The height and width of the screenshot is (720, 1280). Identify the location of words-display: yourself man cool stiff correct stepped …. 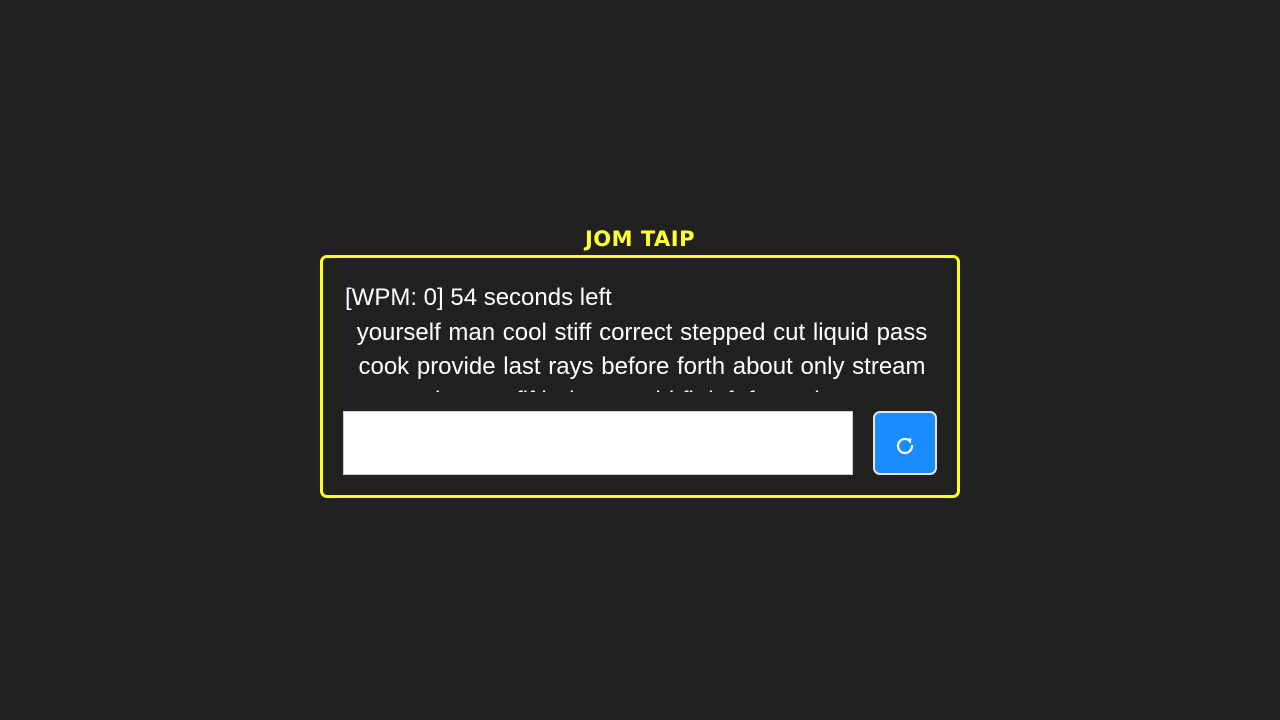
(642, 354).